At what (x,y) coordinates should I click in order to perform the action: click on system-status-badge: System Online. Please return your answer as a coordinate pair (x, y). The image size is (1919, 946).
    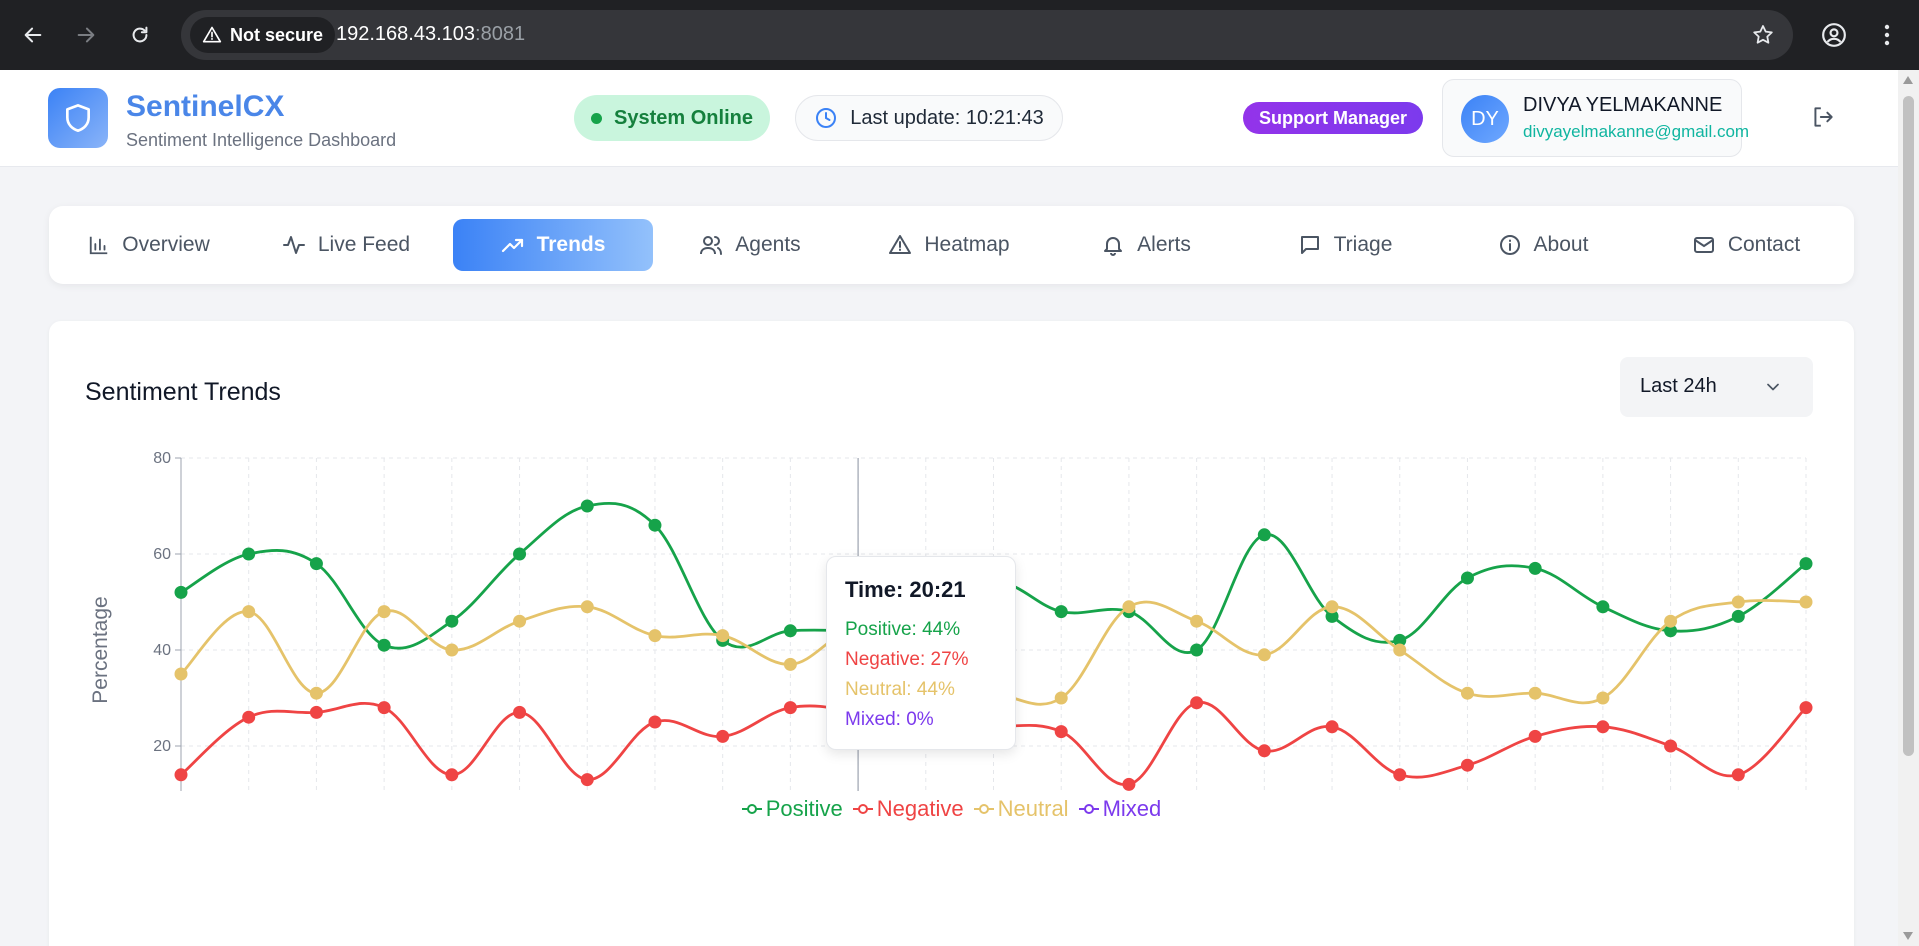
    Looking at the image, I should click on (672, 118).